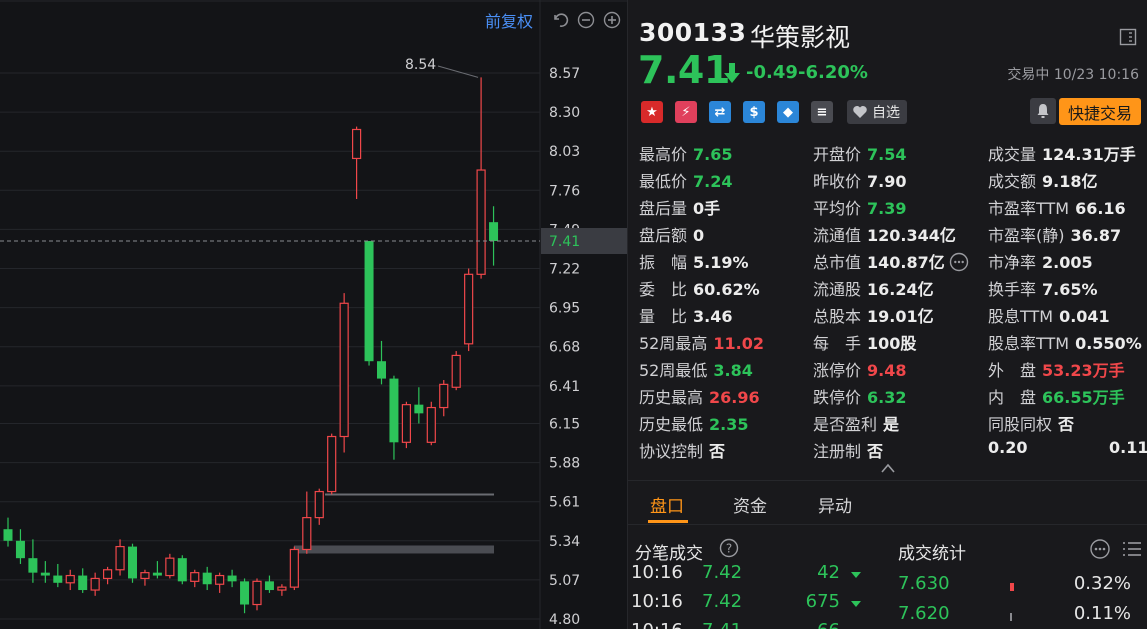  I want to click on help-icon: ?, so click(729, 548).